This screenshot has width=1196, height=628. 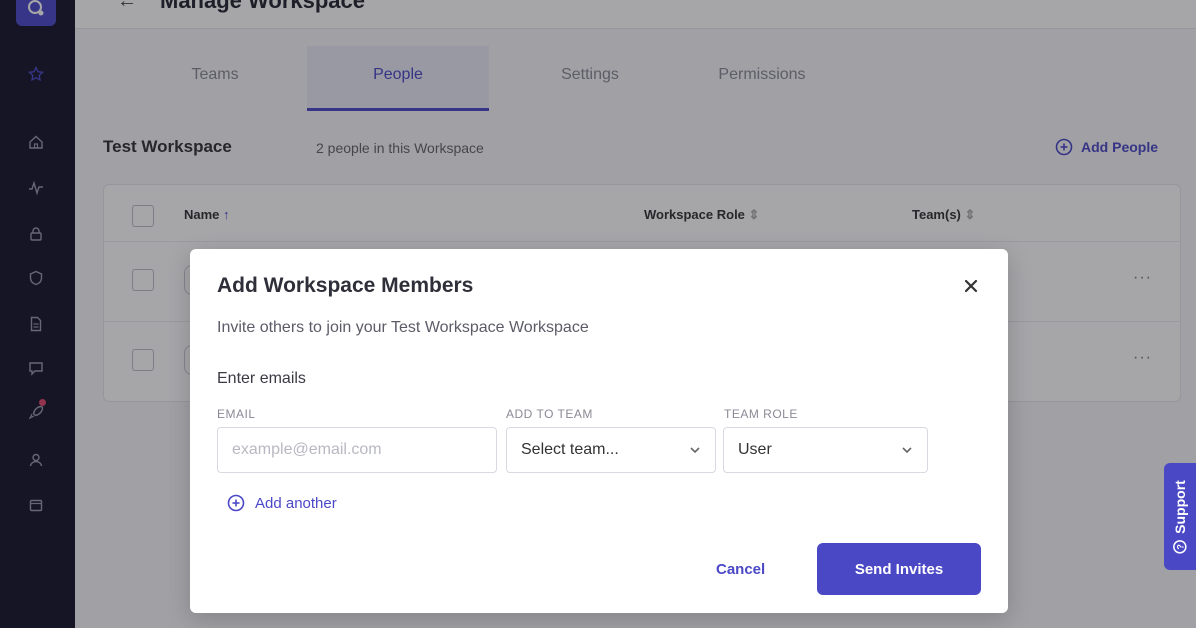 What do you see at coordinates (1180, 506) in the screenshot?
I see `support-label: Support` at bounding box center [1180, 506].